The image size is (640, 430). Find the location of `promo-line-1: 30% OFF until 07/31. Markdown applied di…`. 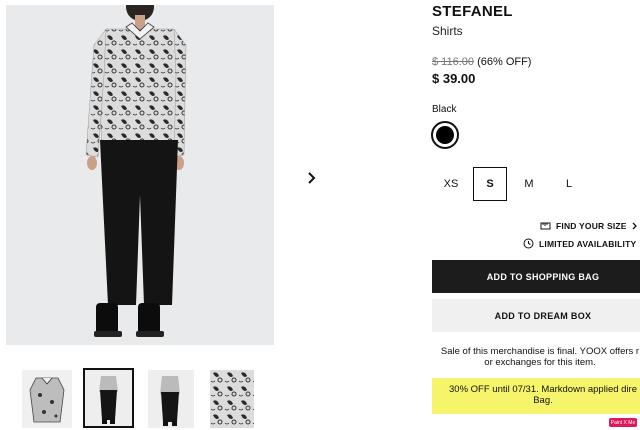

promo-line-1: 30% OFF until 07/31. Markdown applied di… is located at coordinates (543, 389).